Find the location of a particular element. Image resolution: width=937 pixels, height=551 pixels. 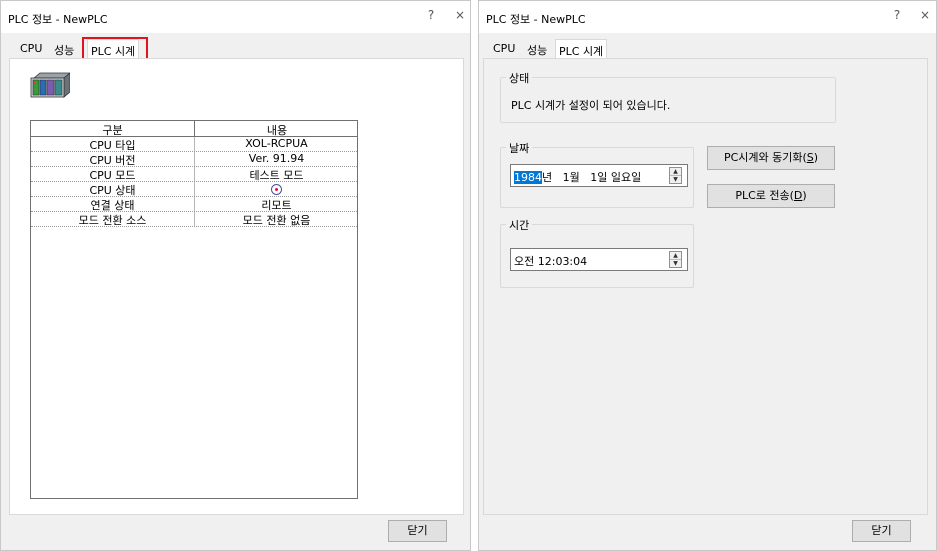

row-value is located at coordinates (276, 189).